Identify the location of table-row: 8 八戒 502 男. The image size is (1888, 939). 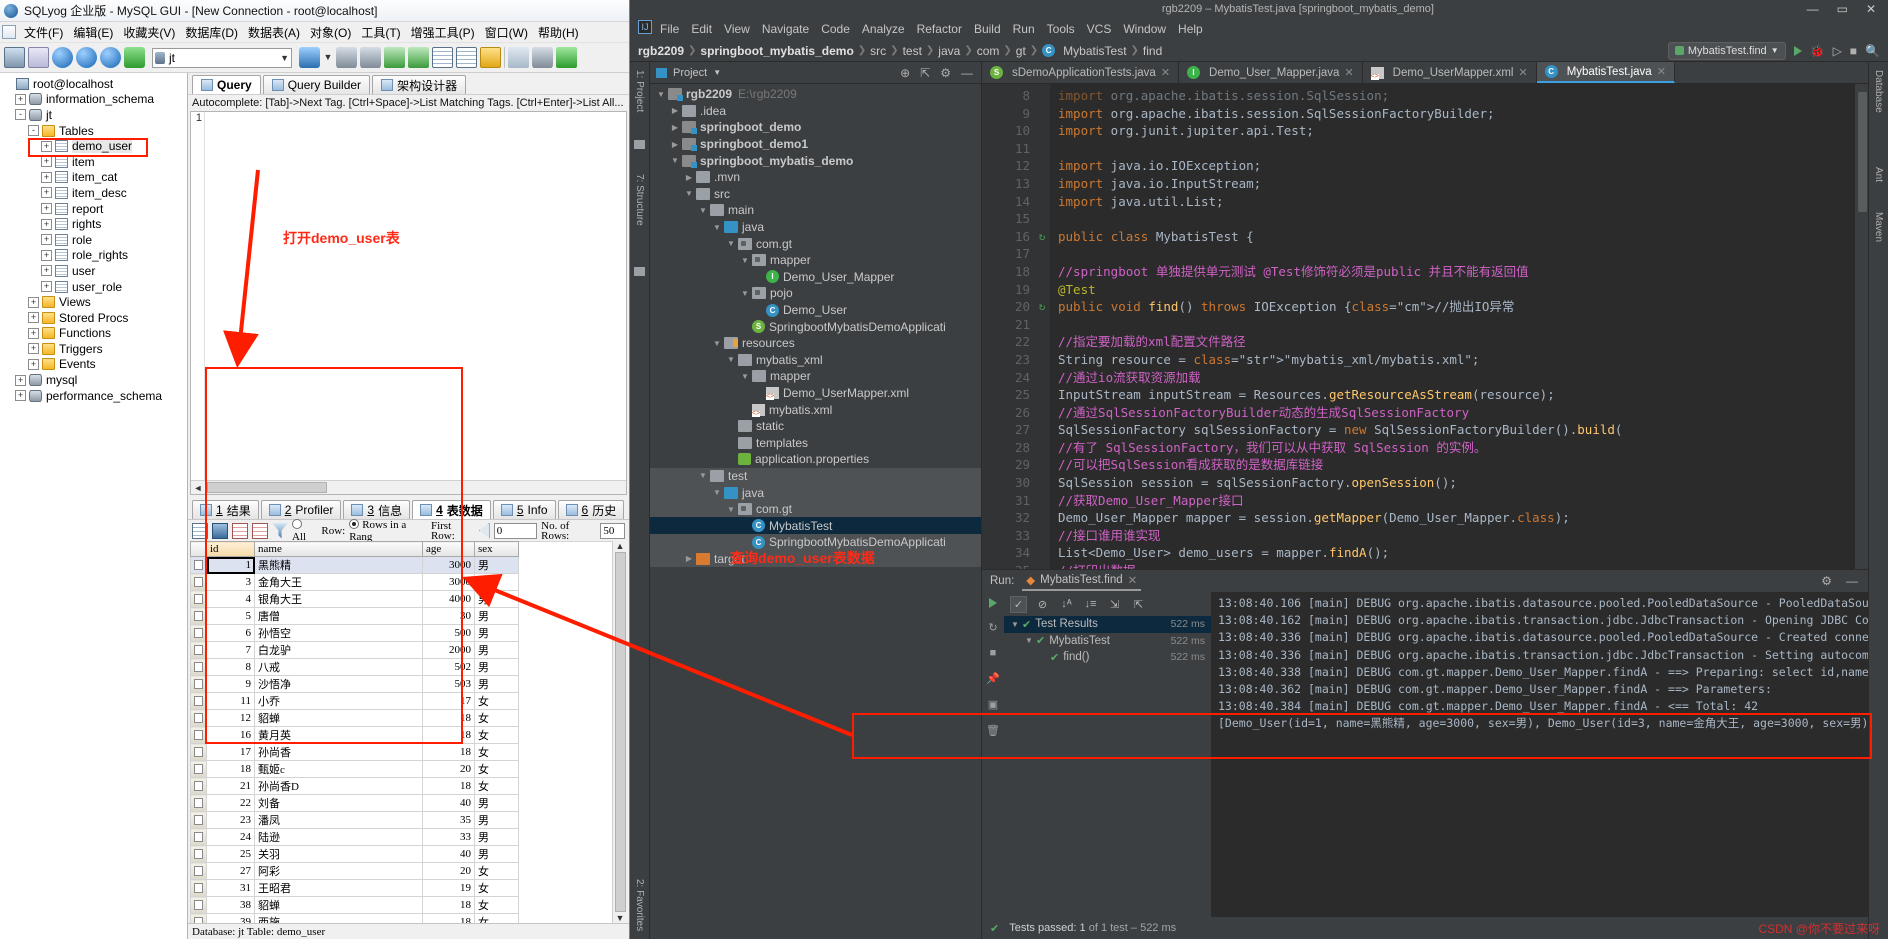
(354, 667).